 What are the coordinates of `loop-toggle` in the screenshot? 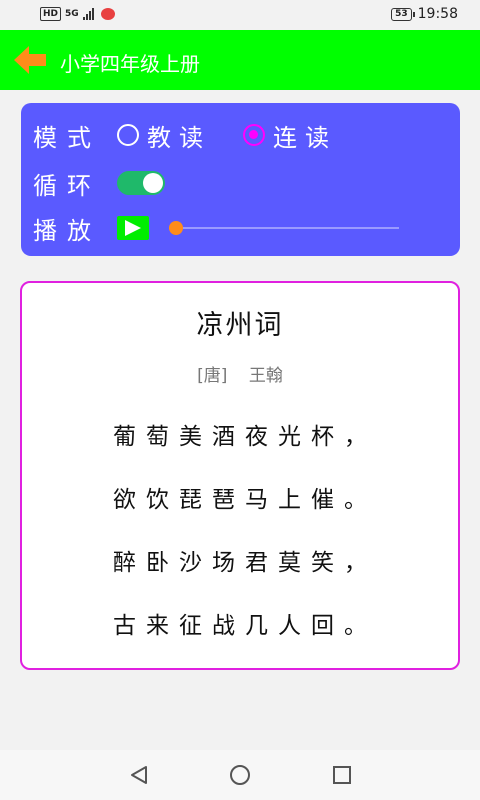 It's located at (141, 183).